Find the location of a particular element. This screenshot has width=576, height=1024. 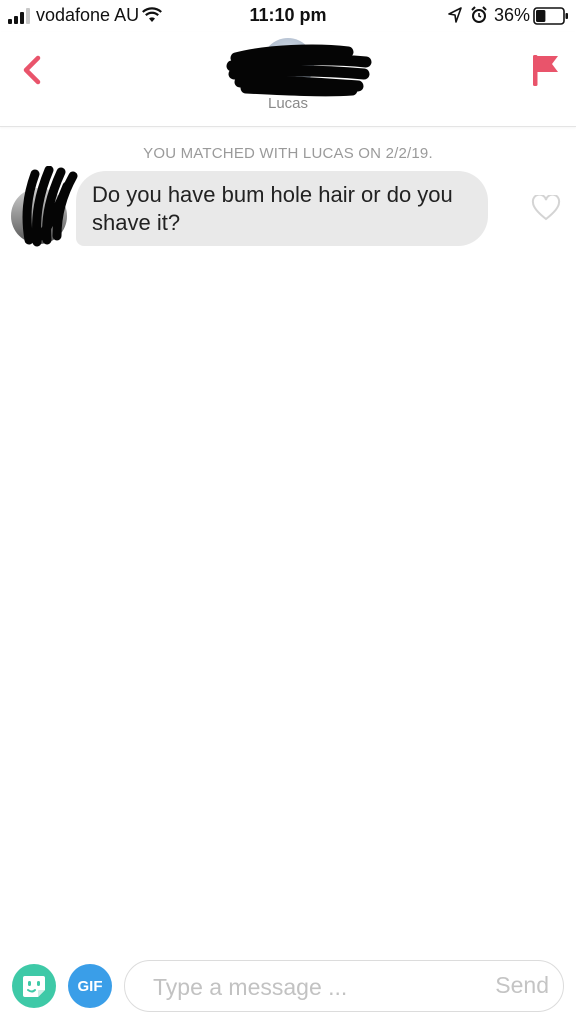

match-notice: YOU MATCHED WITH LUCAS ON 2/2/19. is located at coordinates (288, 153).